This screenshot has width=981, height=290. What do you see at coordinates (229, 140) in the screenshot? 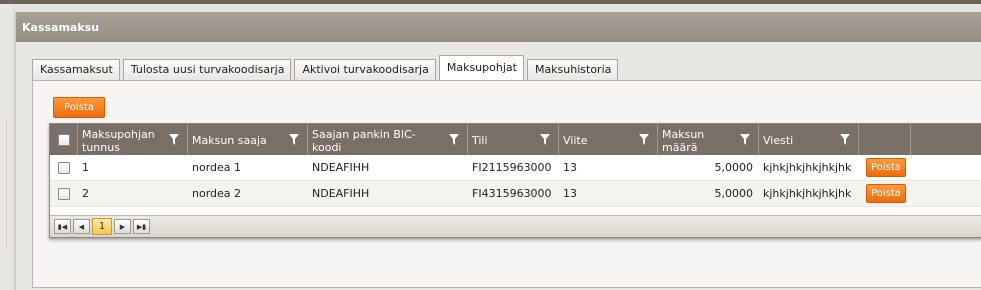
I see `column-label: Maksun saaja` at bounding box center [229, 140].